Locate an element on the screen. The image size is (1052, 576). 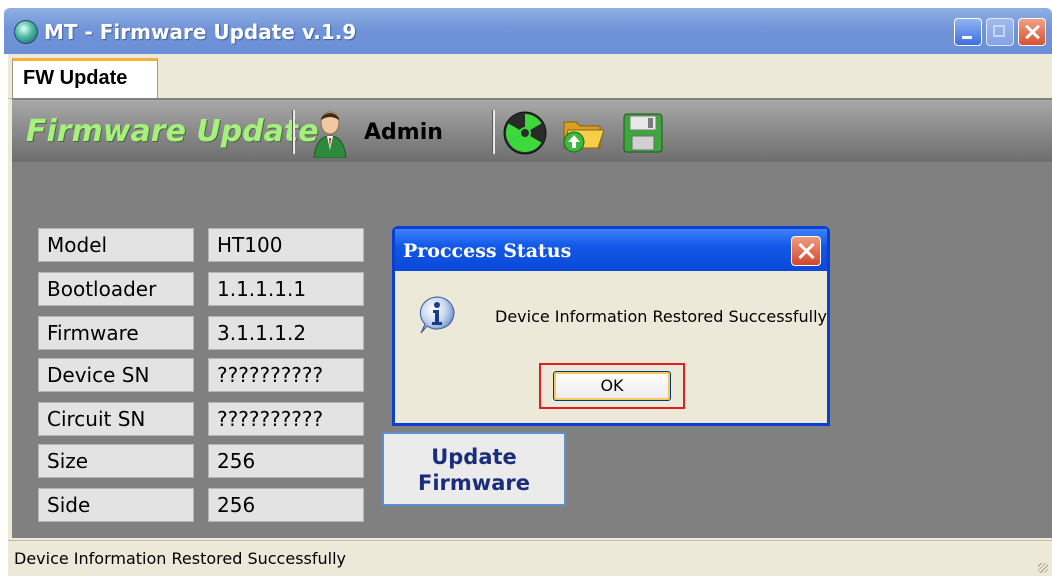
value-circuit-sn: ?????????? is located at coordinates (286, 419).